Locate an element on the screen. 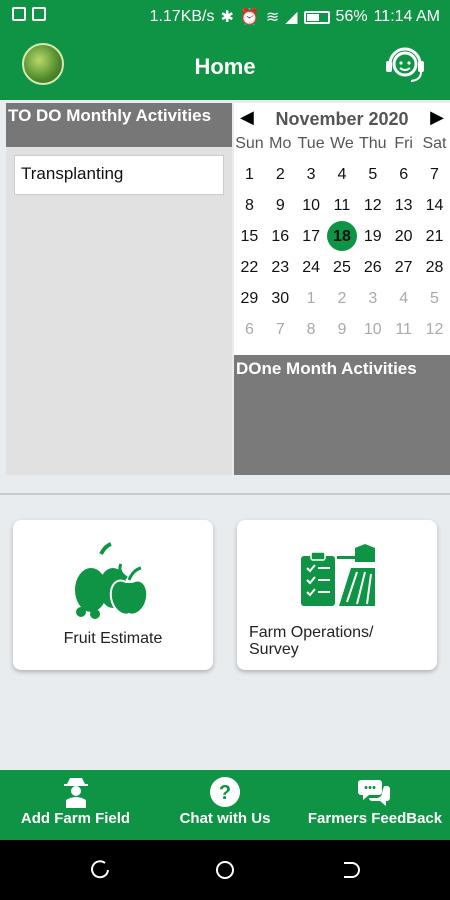 The image size is (450, 900). calendar-header: ◀ November 2020 ▶ is located at coordinates (342, 119).